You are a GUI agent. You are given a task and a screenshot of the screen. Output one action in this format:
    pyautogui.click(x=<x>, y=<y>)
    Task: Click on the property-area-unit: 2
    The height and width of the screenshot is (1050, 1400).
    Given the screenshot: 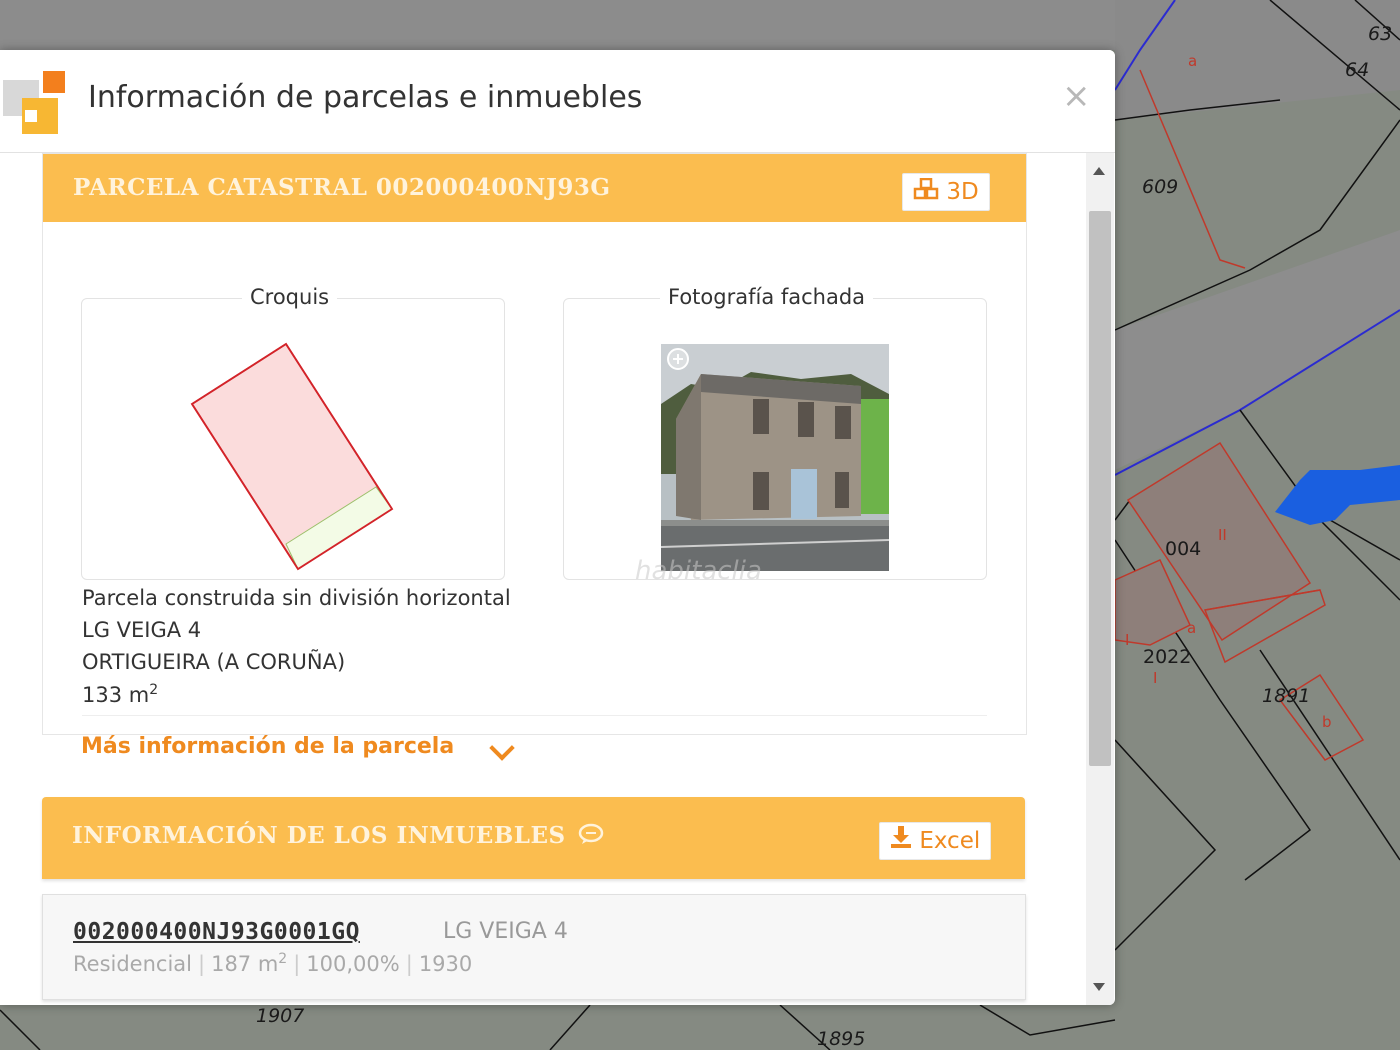 What is the action you would take?
    pyautogui.click(x=283, y=959)
    